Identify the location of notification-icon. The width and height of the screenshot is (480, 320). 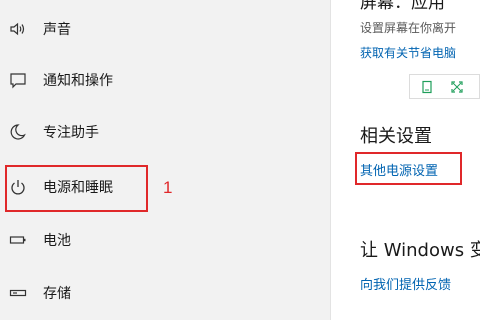
(18, 80).